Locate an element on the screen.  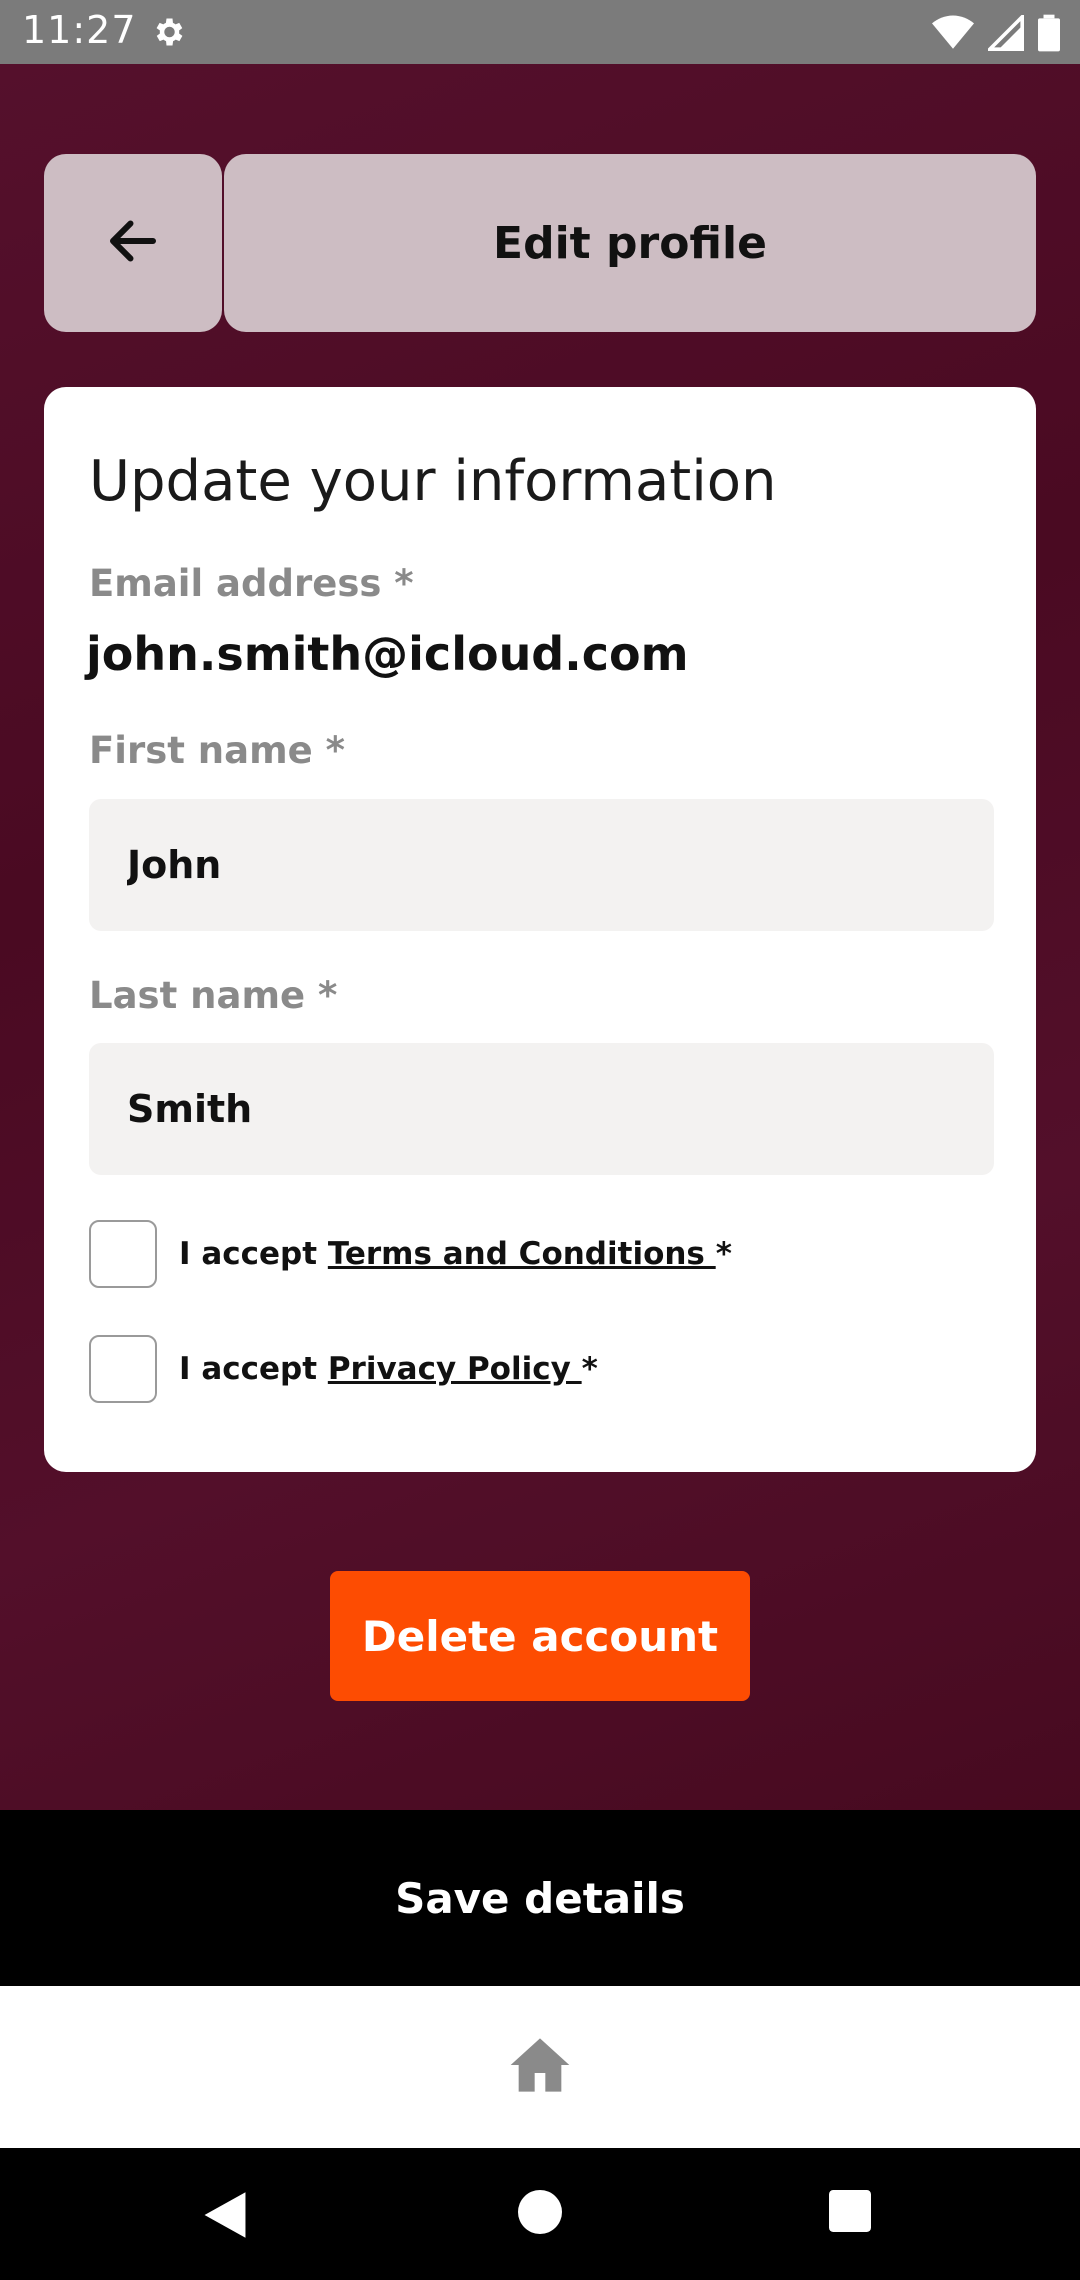
last-name-input is located at coordinates (541, 1109).